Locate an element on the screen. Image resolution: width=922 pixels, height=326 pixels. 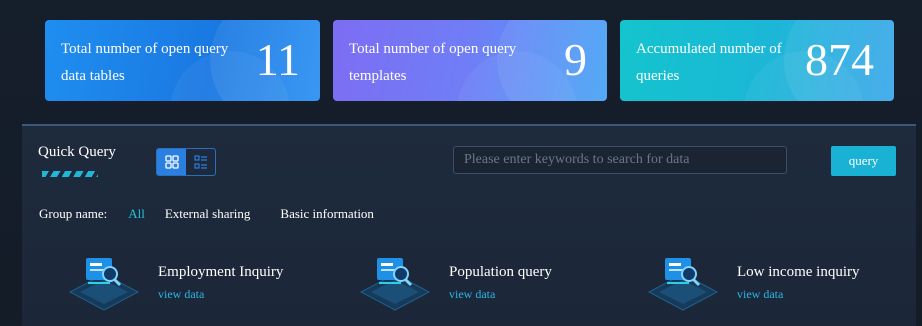
stat-value: 9 is located at coordinates (575, 59).